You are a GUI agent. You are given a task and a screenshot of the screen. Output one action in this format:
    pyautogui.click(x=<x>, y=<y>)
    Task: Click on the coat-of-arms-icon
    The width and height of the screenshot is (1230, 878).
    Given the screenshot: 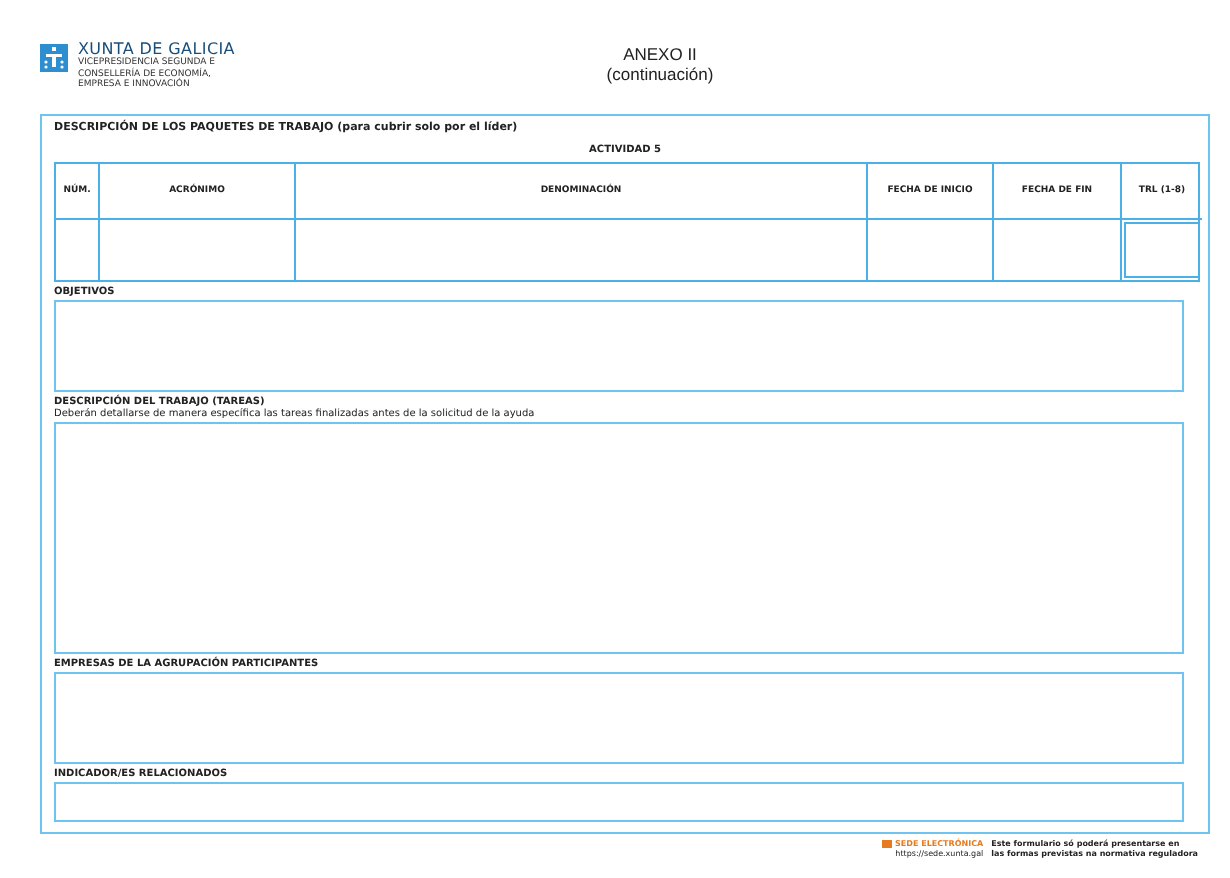 What is the action you would take?
    pyautogui.click(x=54, y=58)
    